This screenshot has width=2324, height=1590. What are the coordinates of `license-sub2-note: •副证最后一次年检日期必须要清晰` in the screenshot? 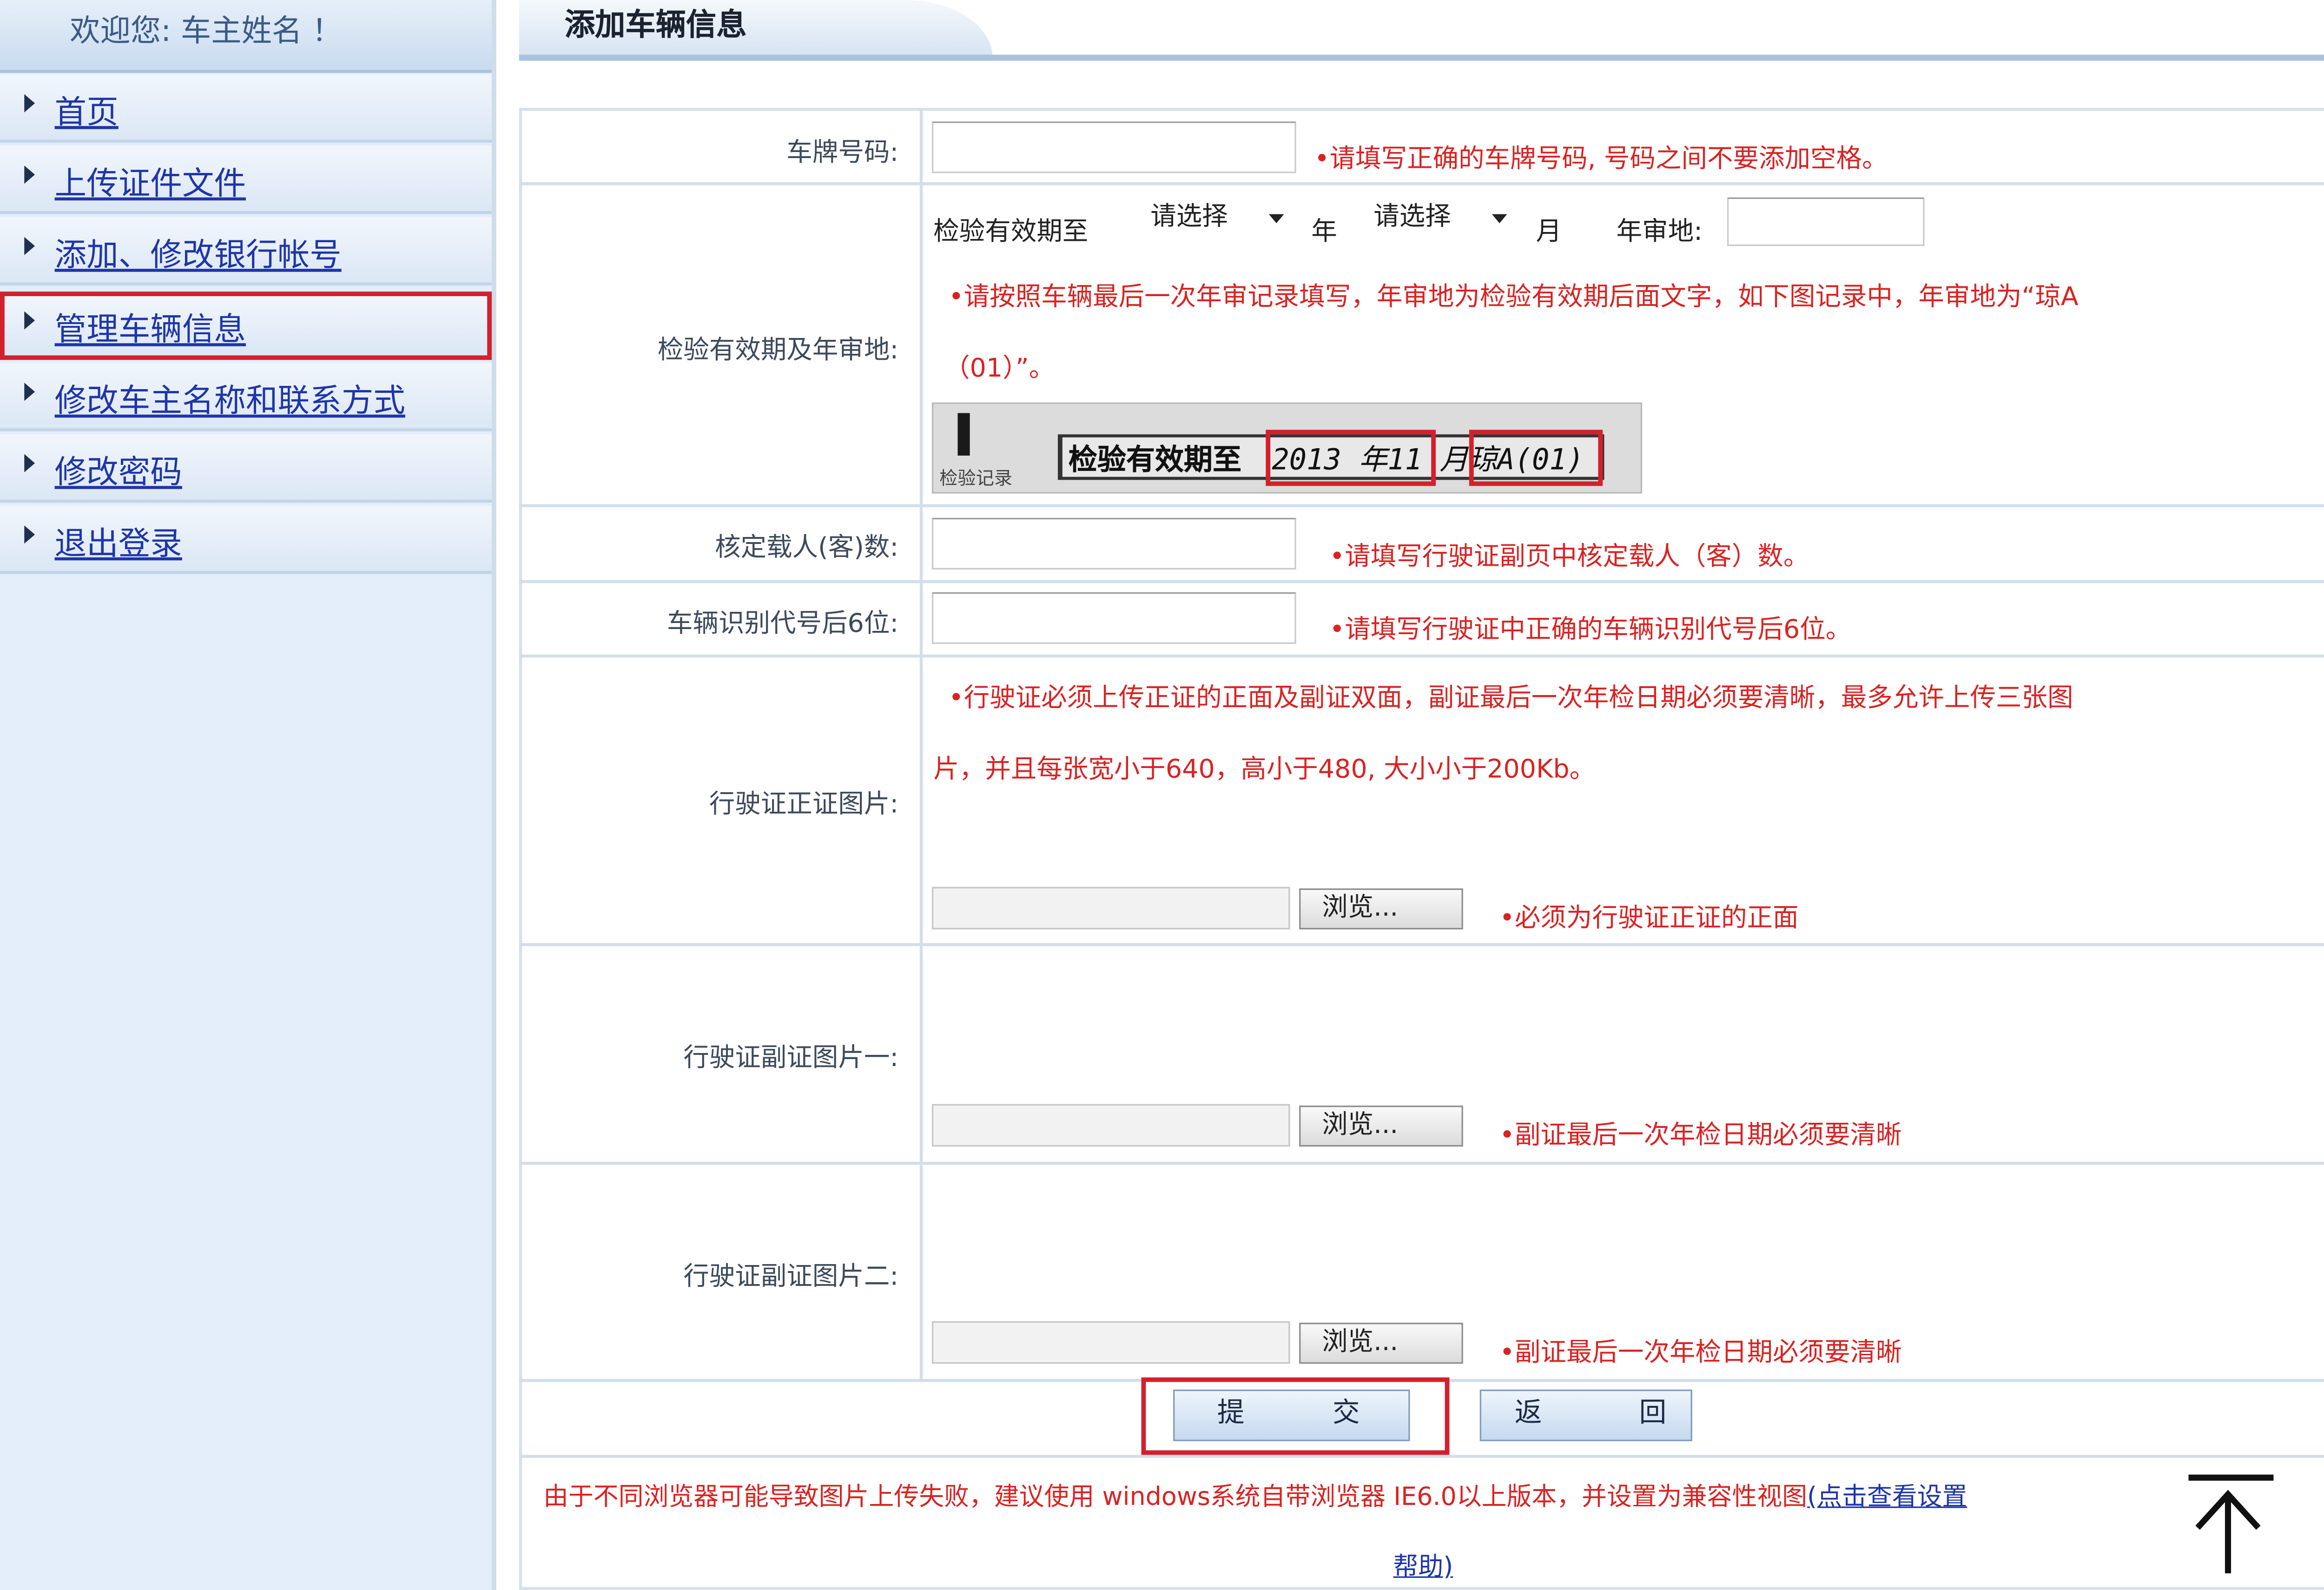 It's located at (1700, 1353).